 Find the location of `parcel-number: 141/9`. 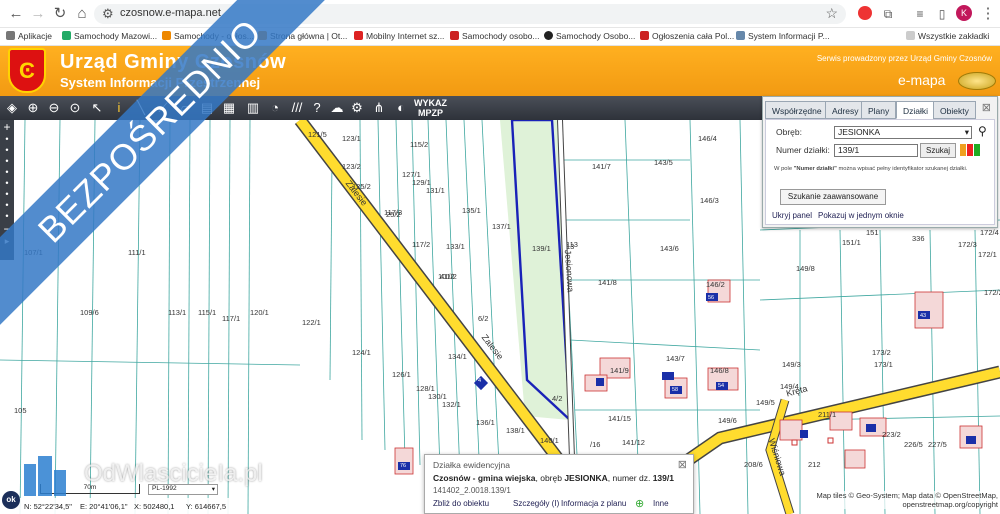

parcel-number: 141/9 is located at coordinates (619, 370).